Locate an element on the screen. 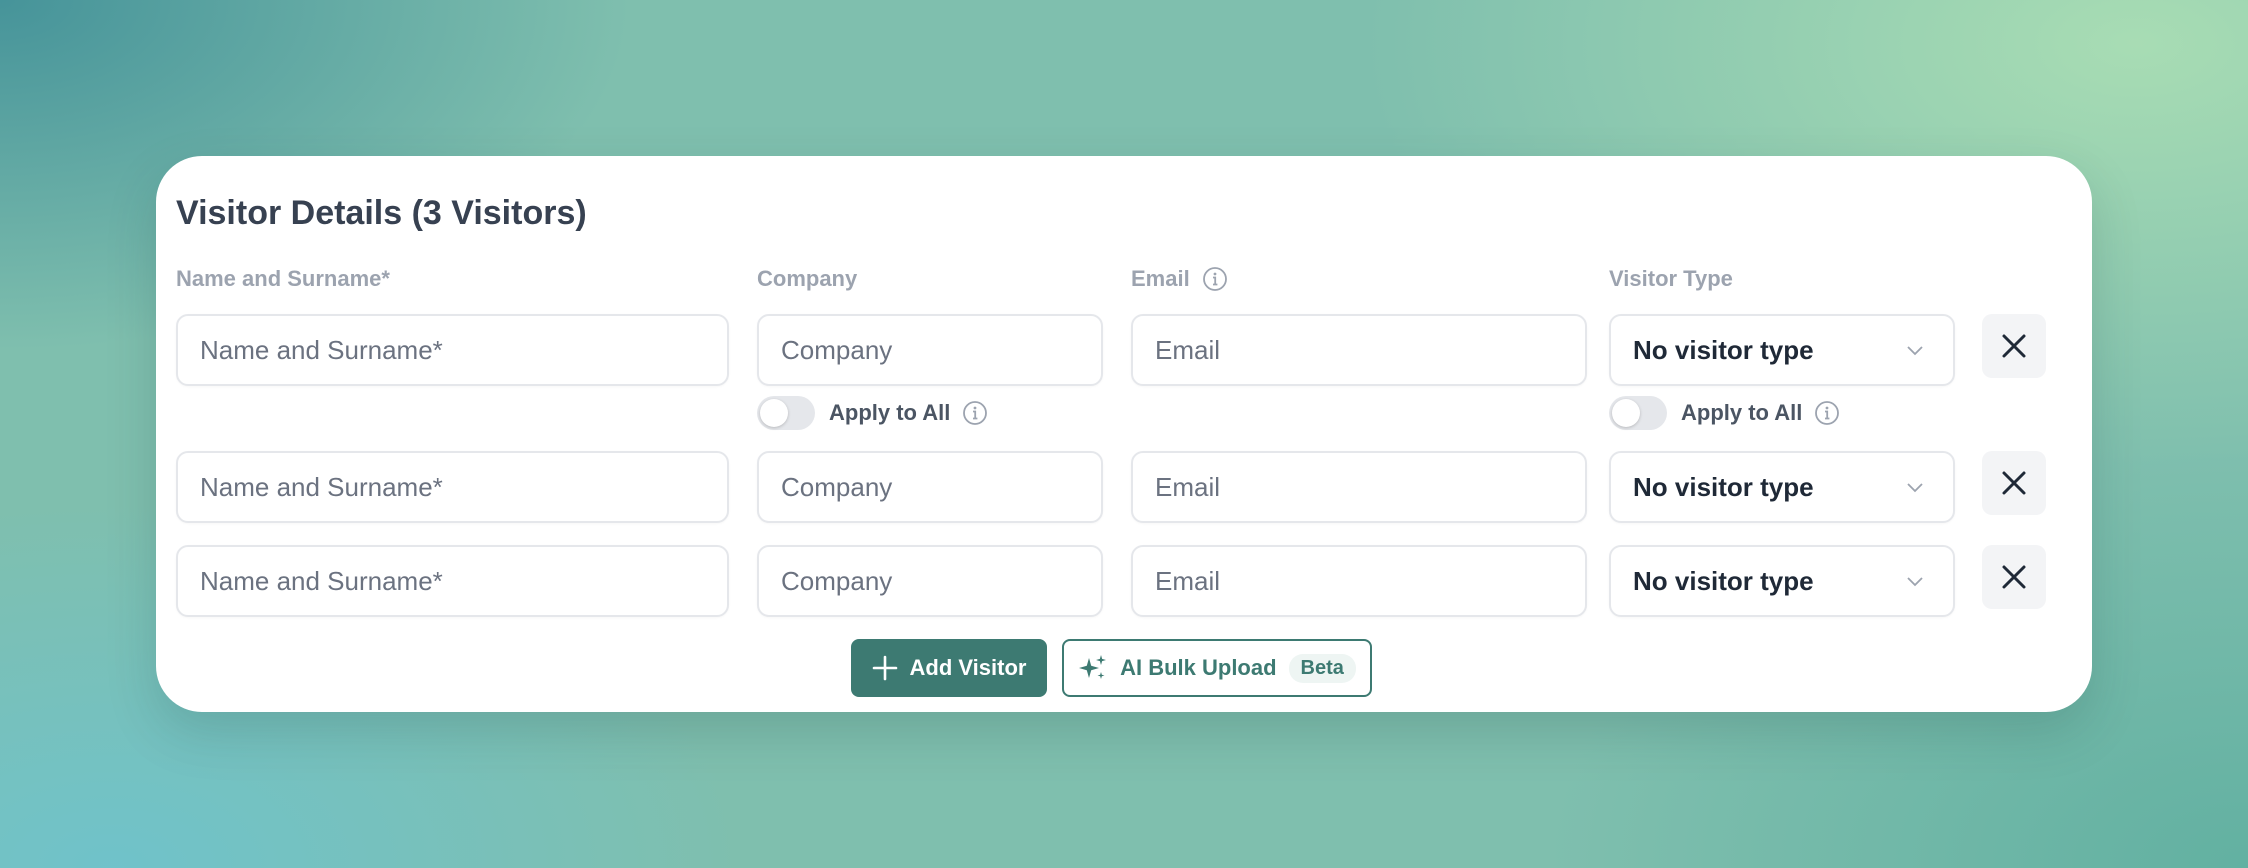 Image resolution: width=2248 pixels, height=868 pixels. company-apply-to-all: Apply to All is located at coordinates (872, 413).